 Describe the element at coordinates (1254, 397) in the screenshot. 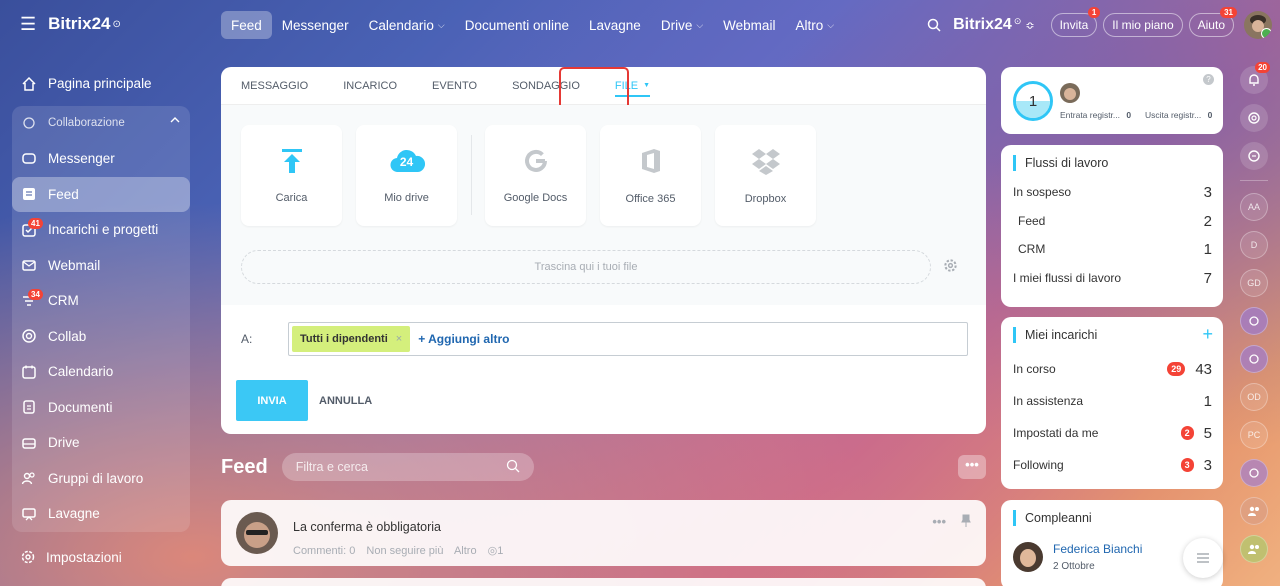

I see `contact-avatar: OD` at that location.